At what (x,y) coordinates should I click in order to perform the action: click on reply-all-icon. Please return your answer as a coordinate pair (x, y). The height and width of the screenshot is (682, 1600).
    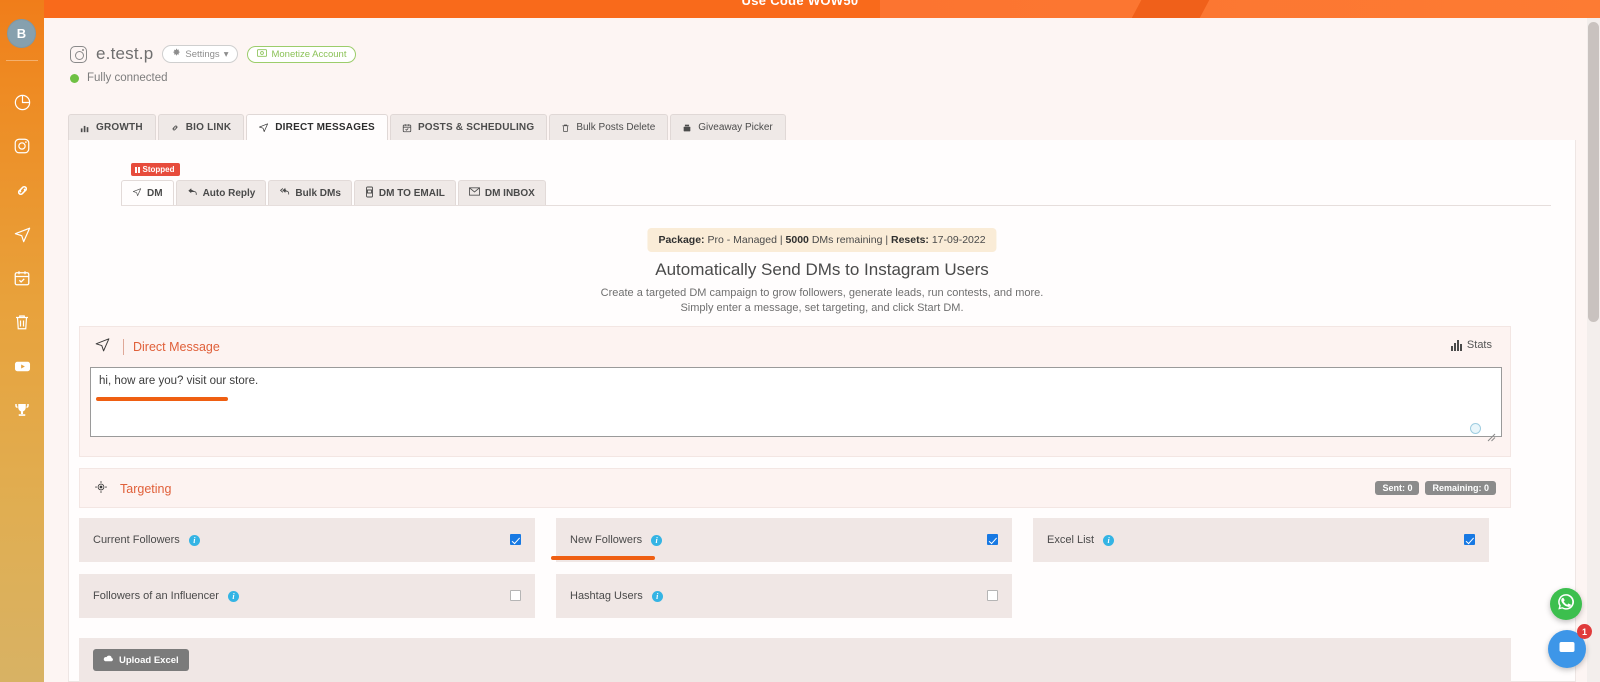
    Looking at the image, I should click on (284, 193).